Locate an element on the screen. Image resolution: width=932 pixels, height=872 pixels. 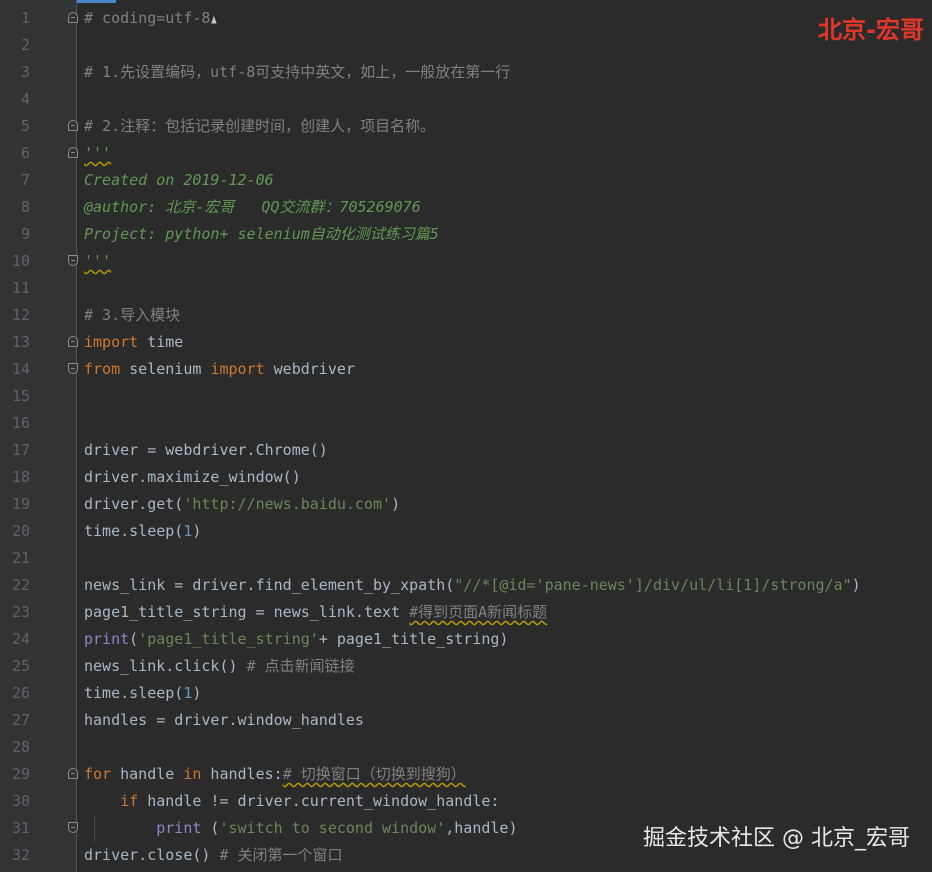
code-token: time.sleep( is located at coordinates (134, 531).